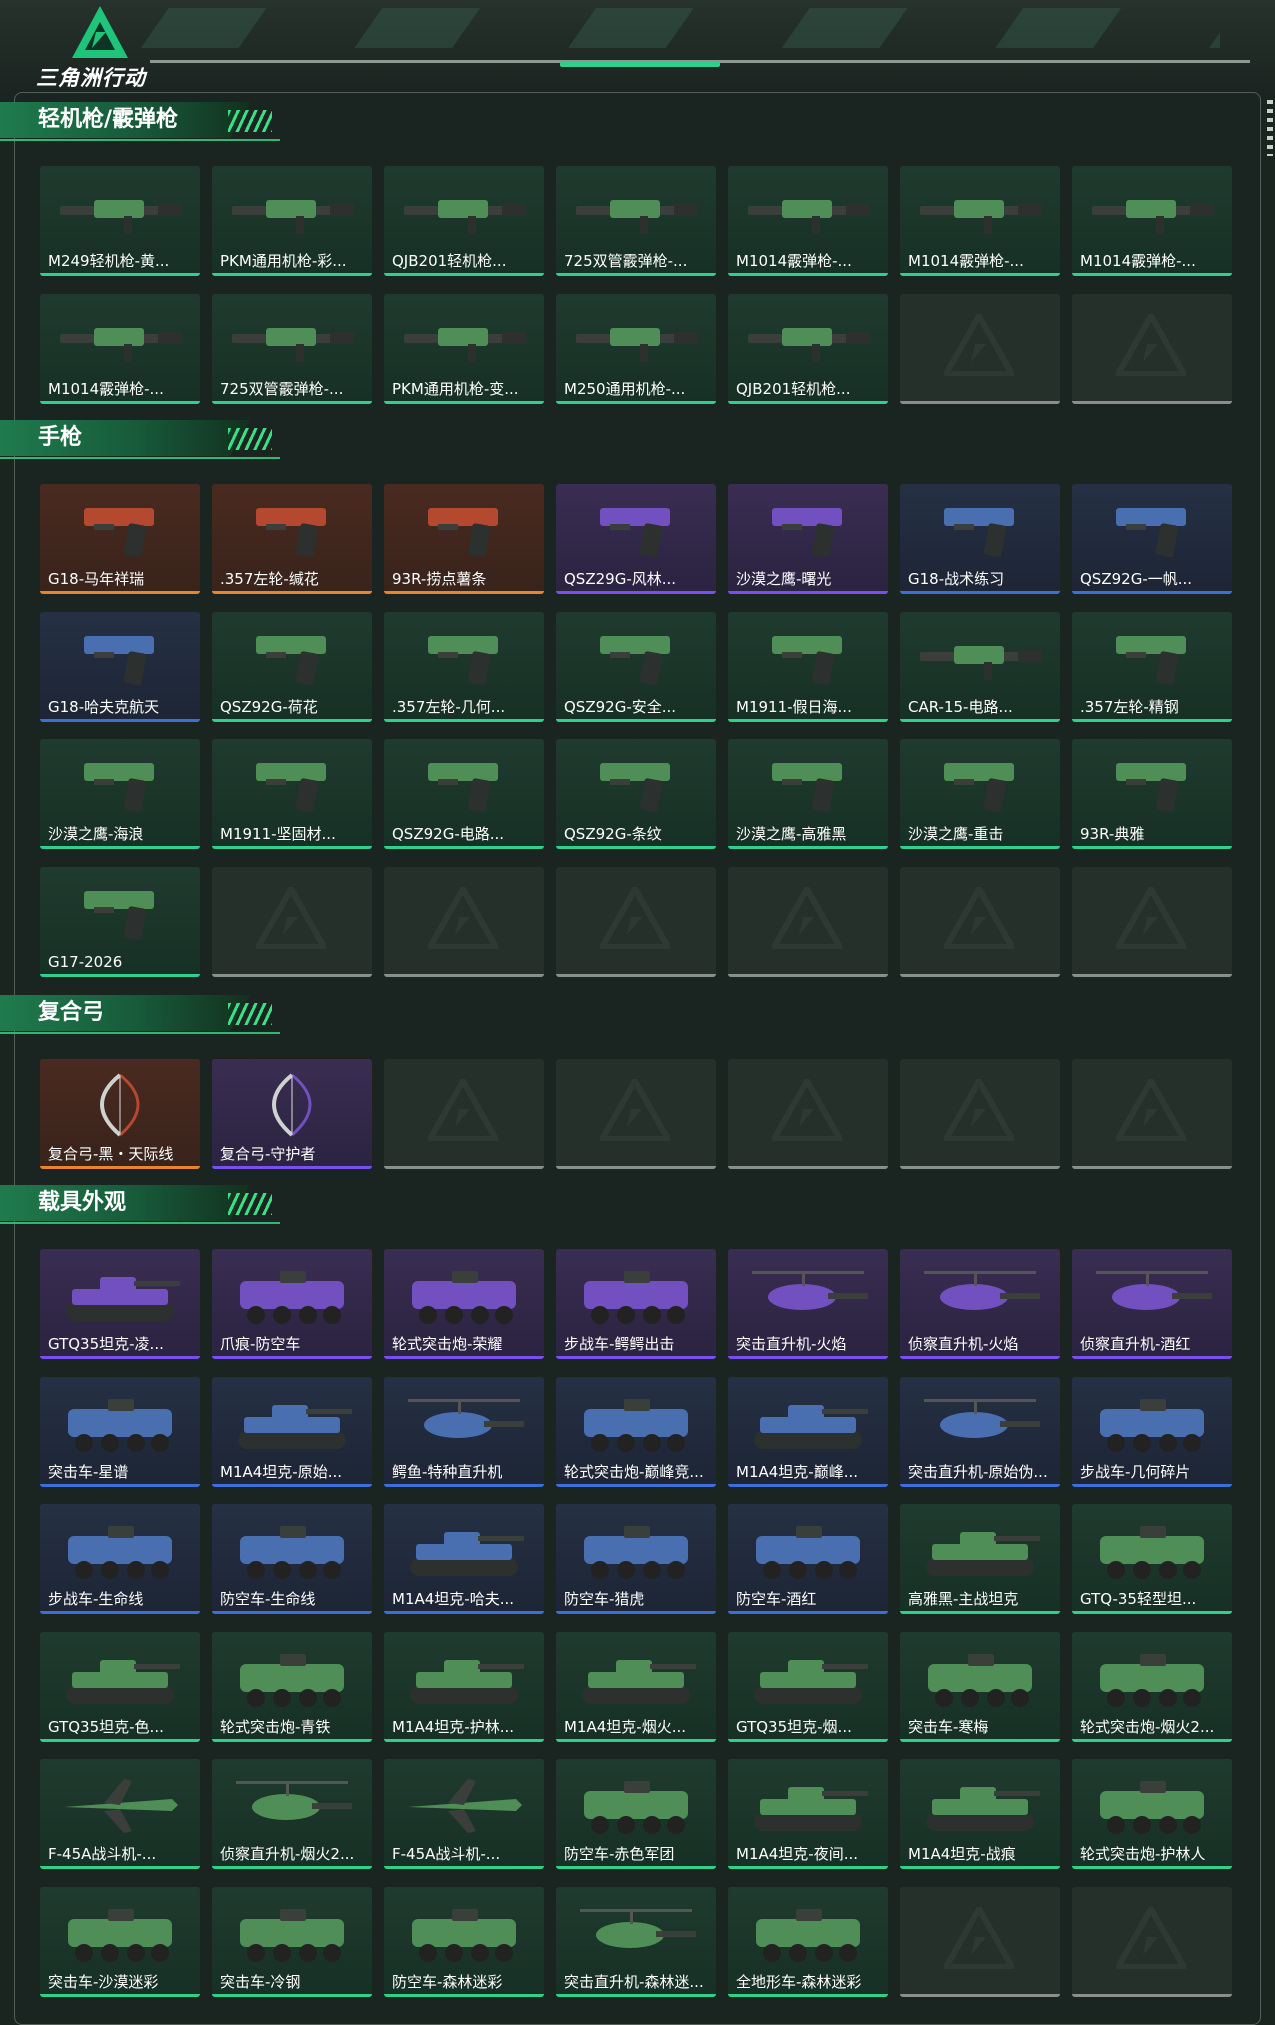 Image resolution: width=1275 pixels, height=2025 pixels. What do you see at coordinates (1152, 1432) in the screenshot?
I see `skin-item-card: 步战车-几何碎片` at bounding box center [1152, 1432].